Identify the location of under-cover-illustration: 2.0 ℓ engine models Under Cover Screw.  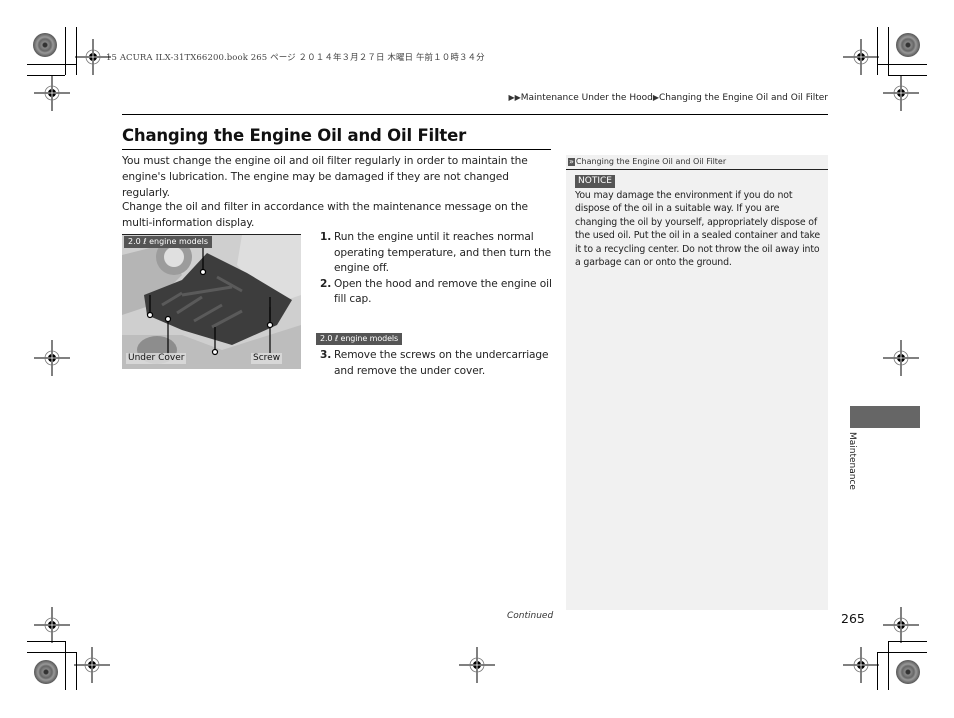
(211, 301).